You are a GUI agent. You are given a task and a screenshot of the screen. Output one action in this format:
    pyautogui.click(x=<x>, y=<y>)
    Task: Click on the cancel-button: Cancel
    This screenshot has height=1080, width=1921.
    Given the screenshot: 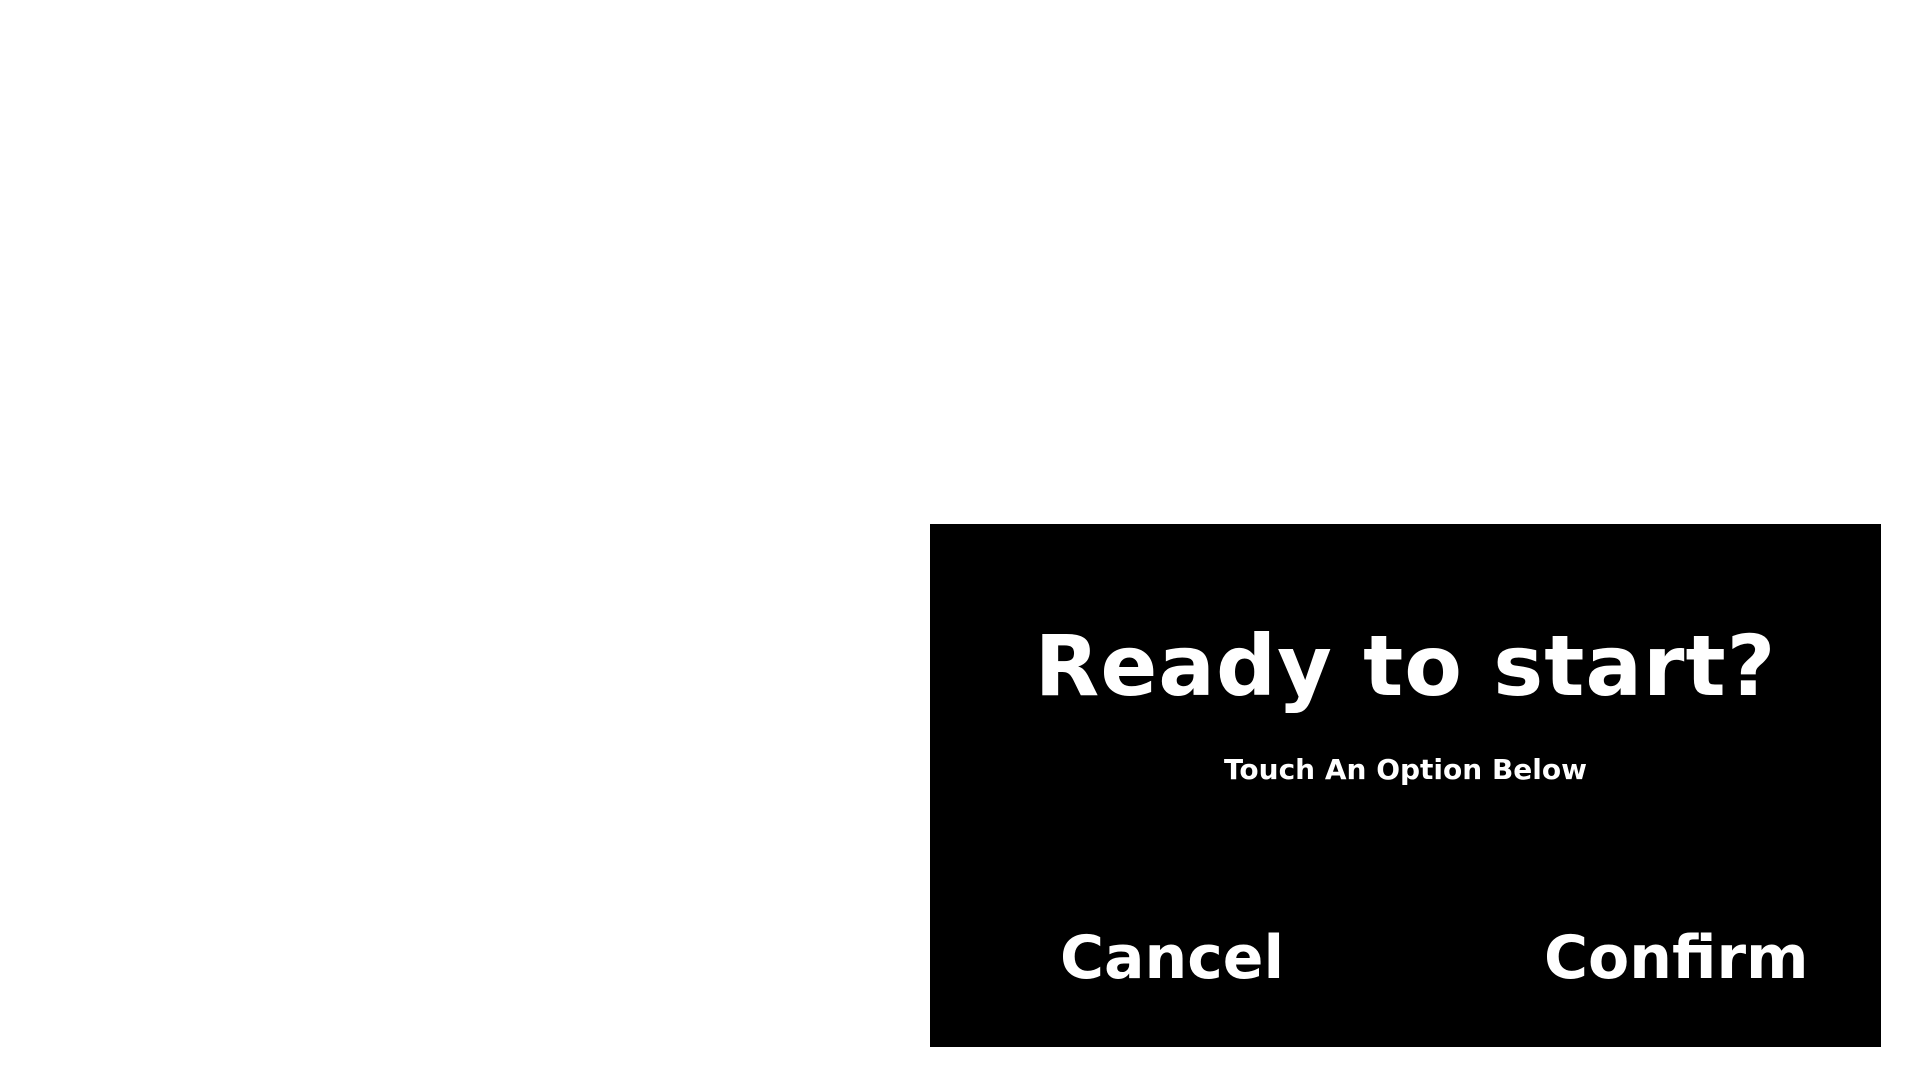 What is the action you would take?
    pyautogui.click(x=1175, y=958)
    